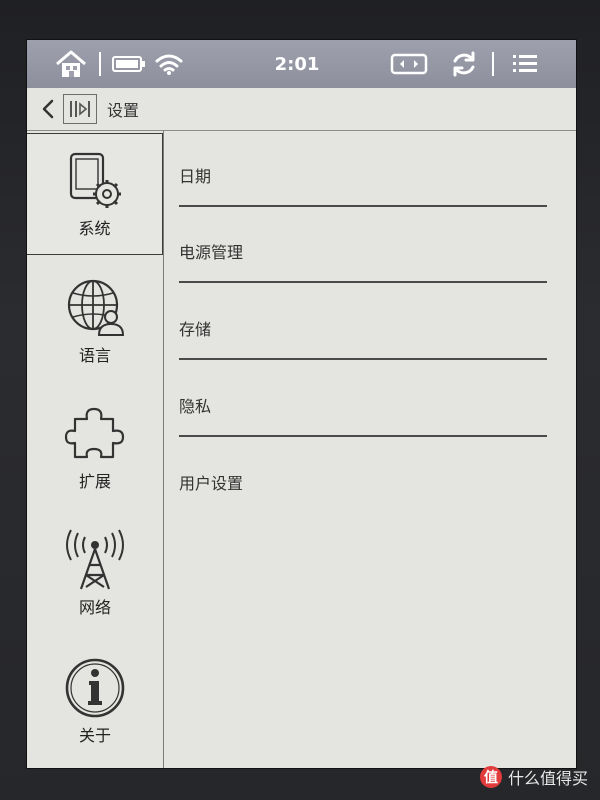  I want to click on watermark-logo: 值, so click(490, 777).